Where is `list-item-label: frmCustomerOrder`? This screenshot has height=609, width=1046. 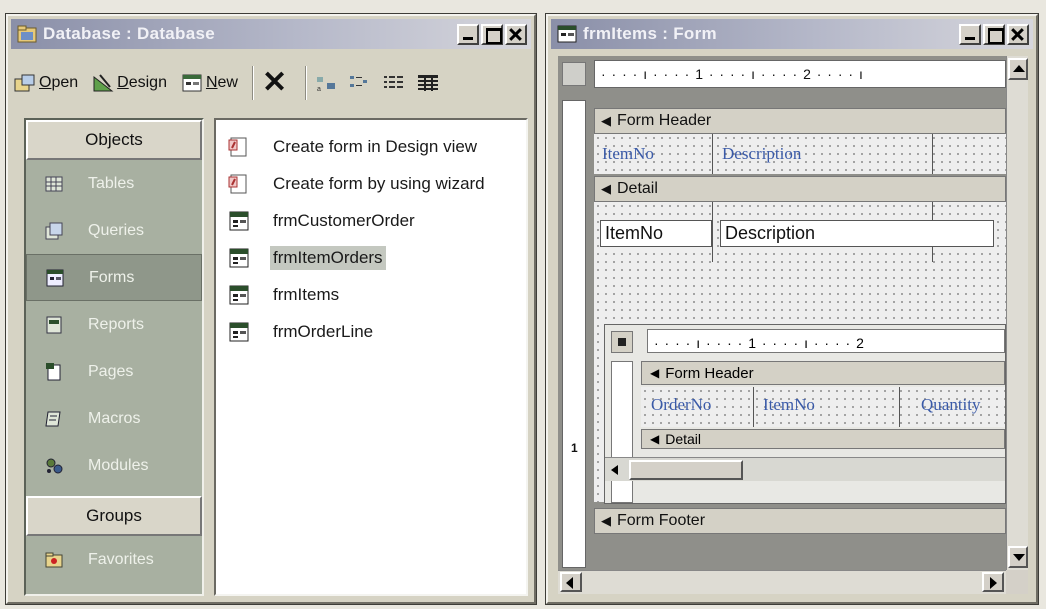
list-item-label: frmCustomerOrder is located at coordinates (344, 220).